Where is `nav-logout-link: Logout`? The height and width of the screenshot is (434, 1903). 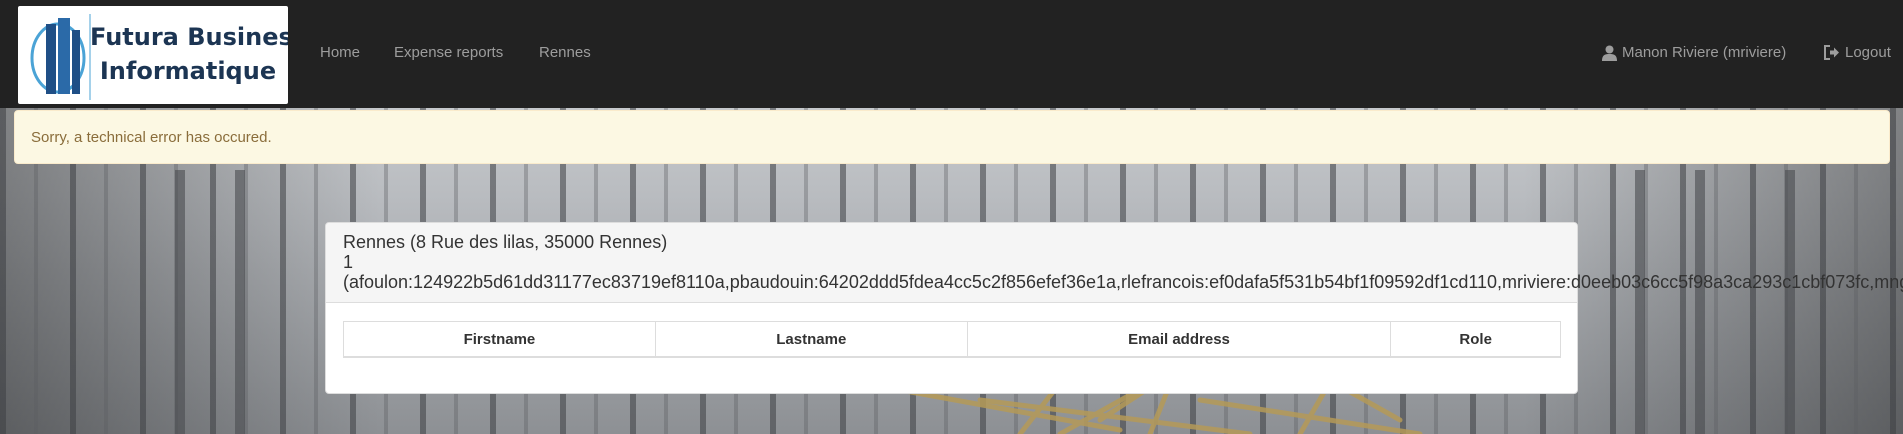 nav-logout-link: Logout is located at coordinates (1857, 52).